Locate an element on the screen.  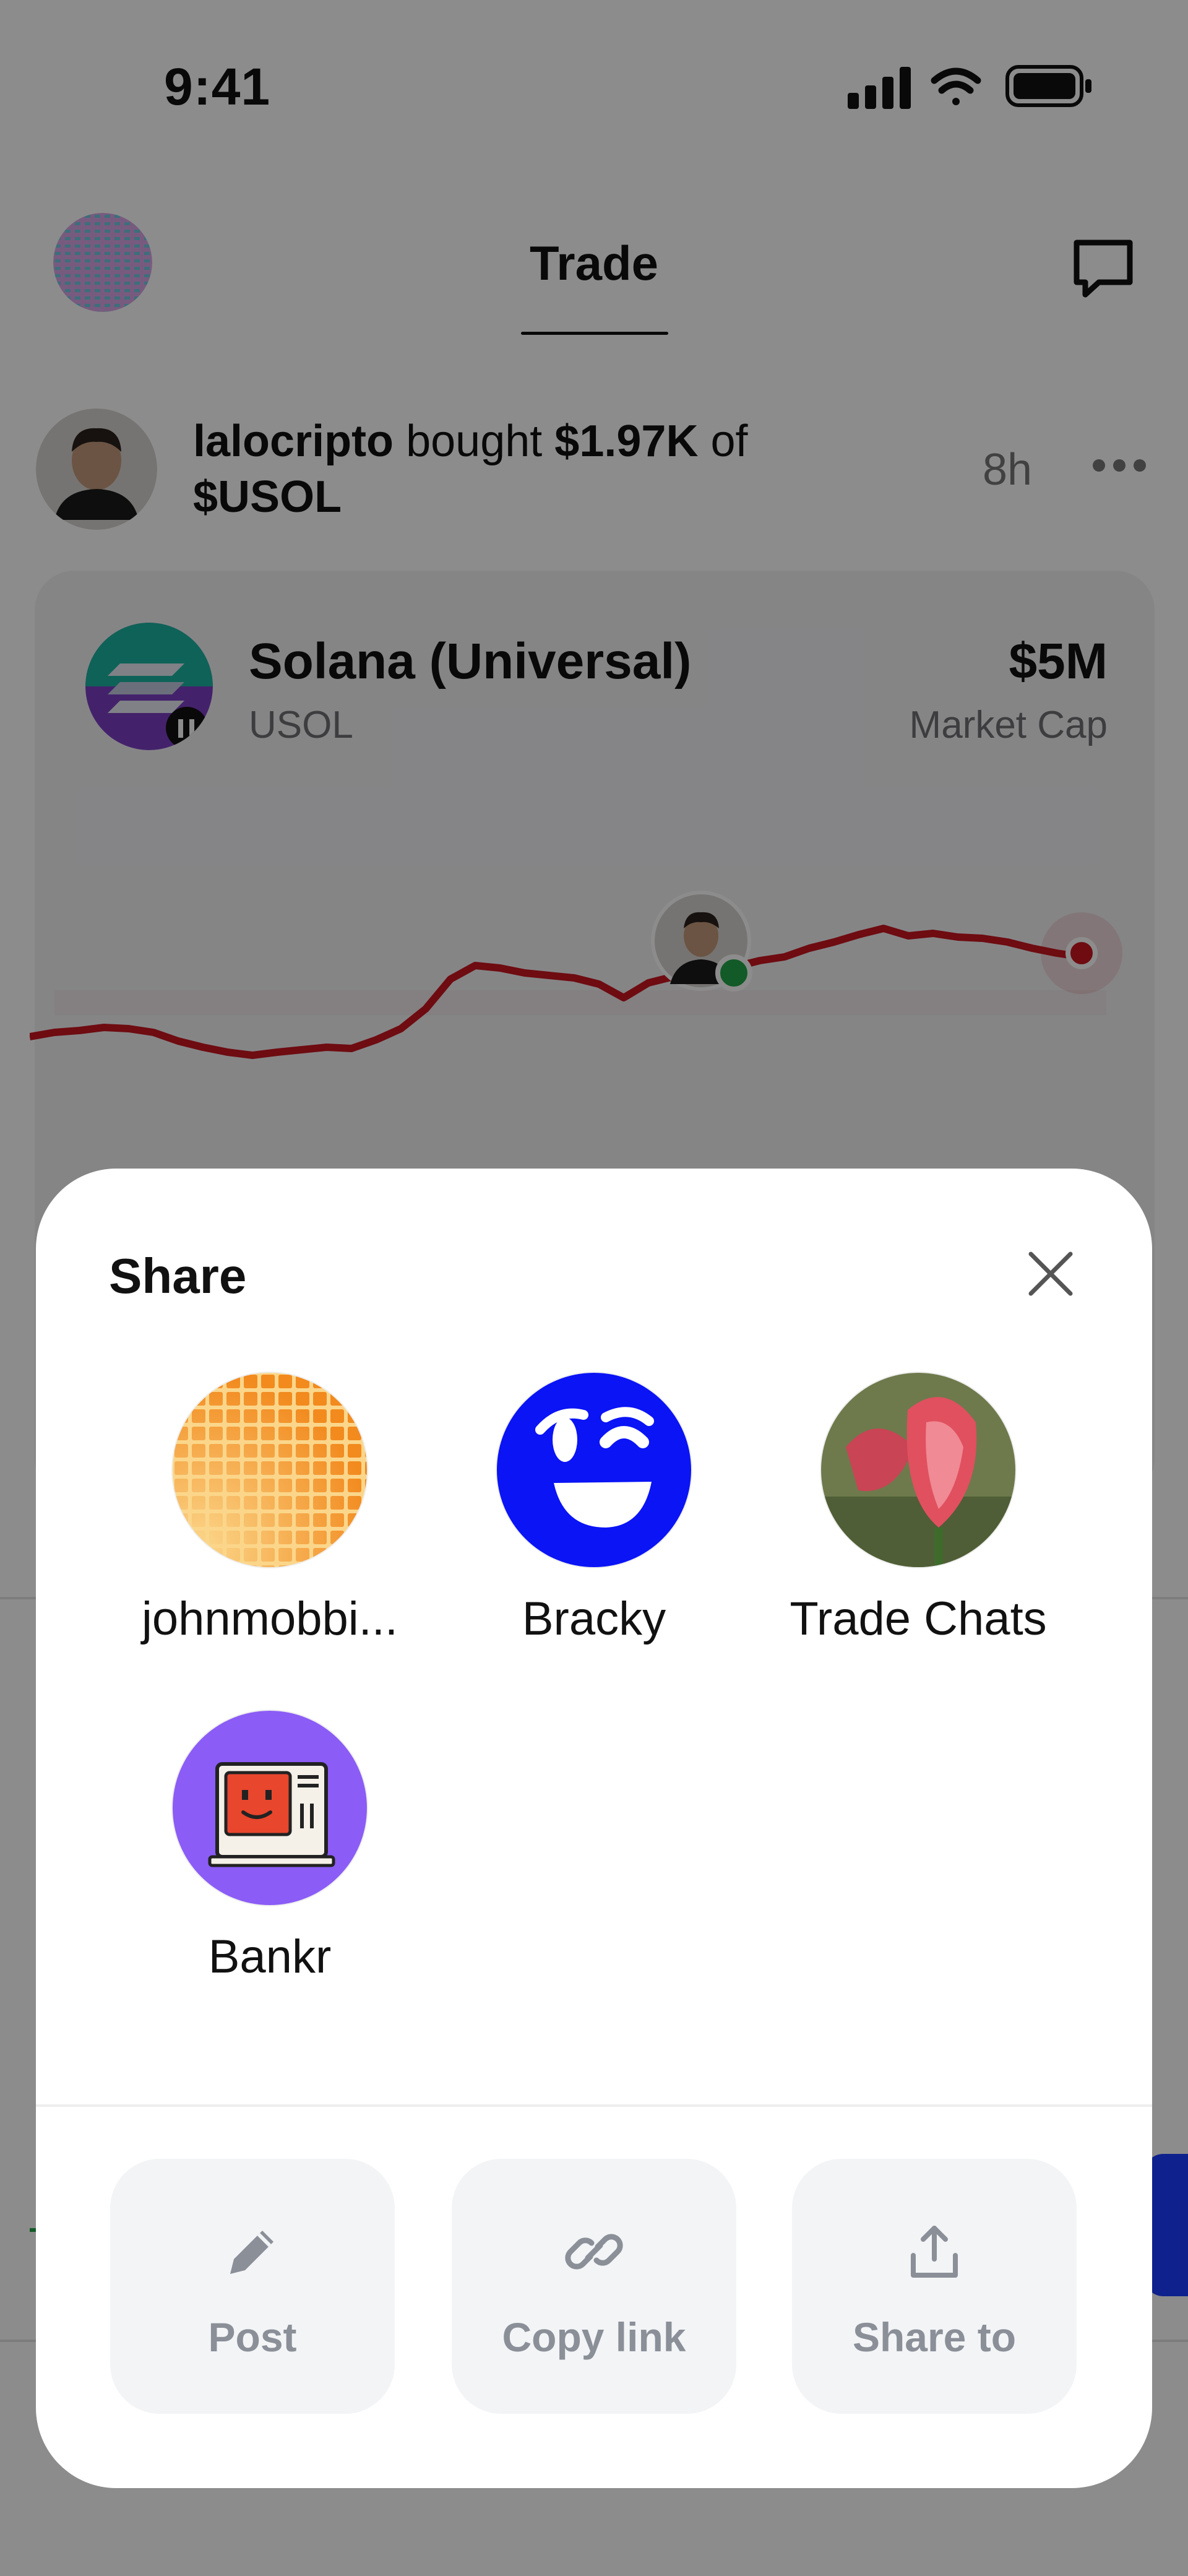
wink-face-avatar-icon is located at coordinates (594, 1470).